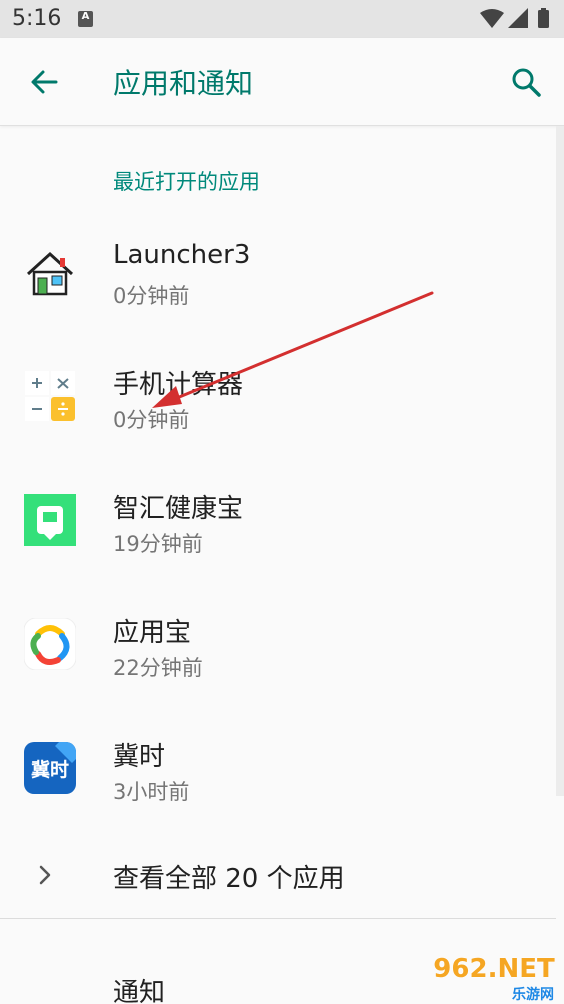 Image resolution: width=564 pixels, height=1004 pixels. I want to click on jishi-icon: 冀时, so click(50, 768).